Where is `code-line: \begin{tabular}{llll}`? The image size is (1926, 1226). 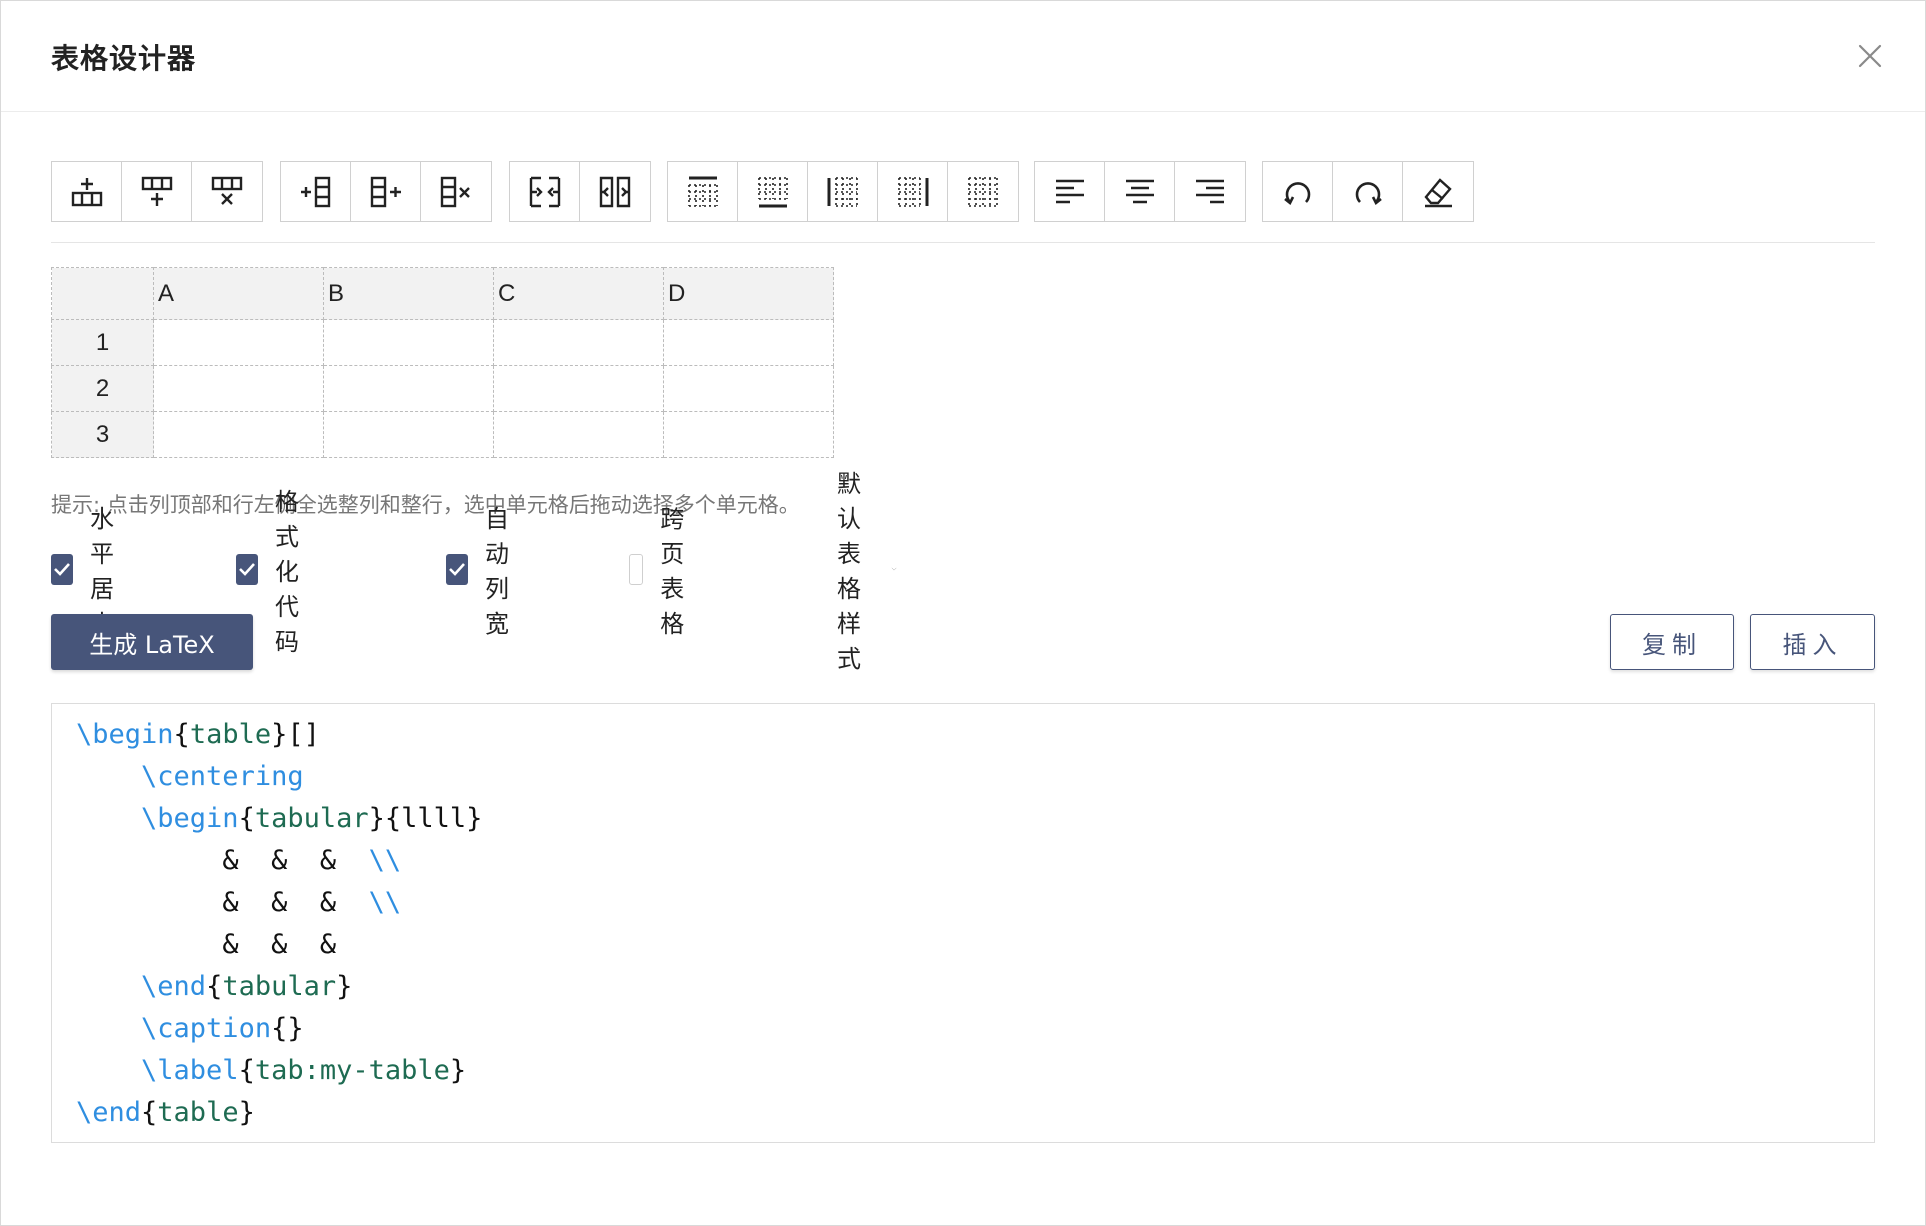
code-line: \begin{tabular}{llll} is located at coordinates (975, 819).